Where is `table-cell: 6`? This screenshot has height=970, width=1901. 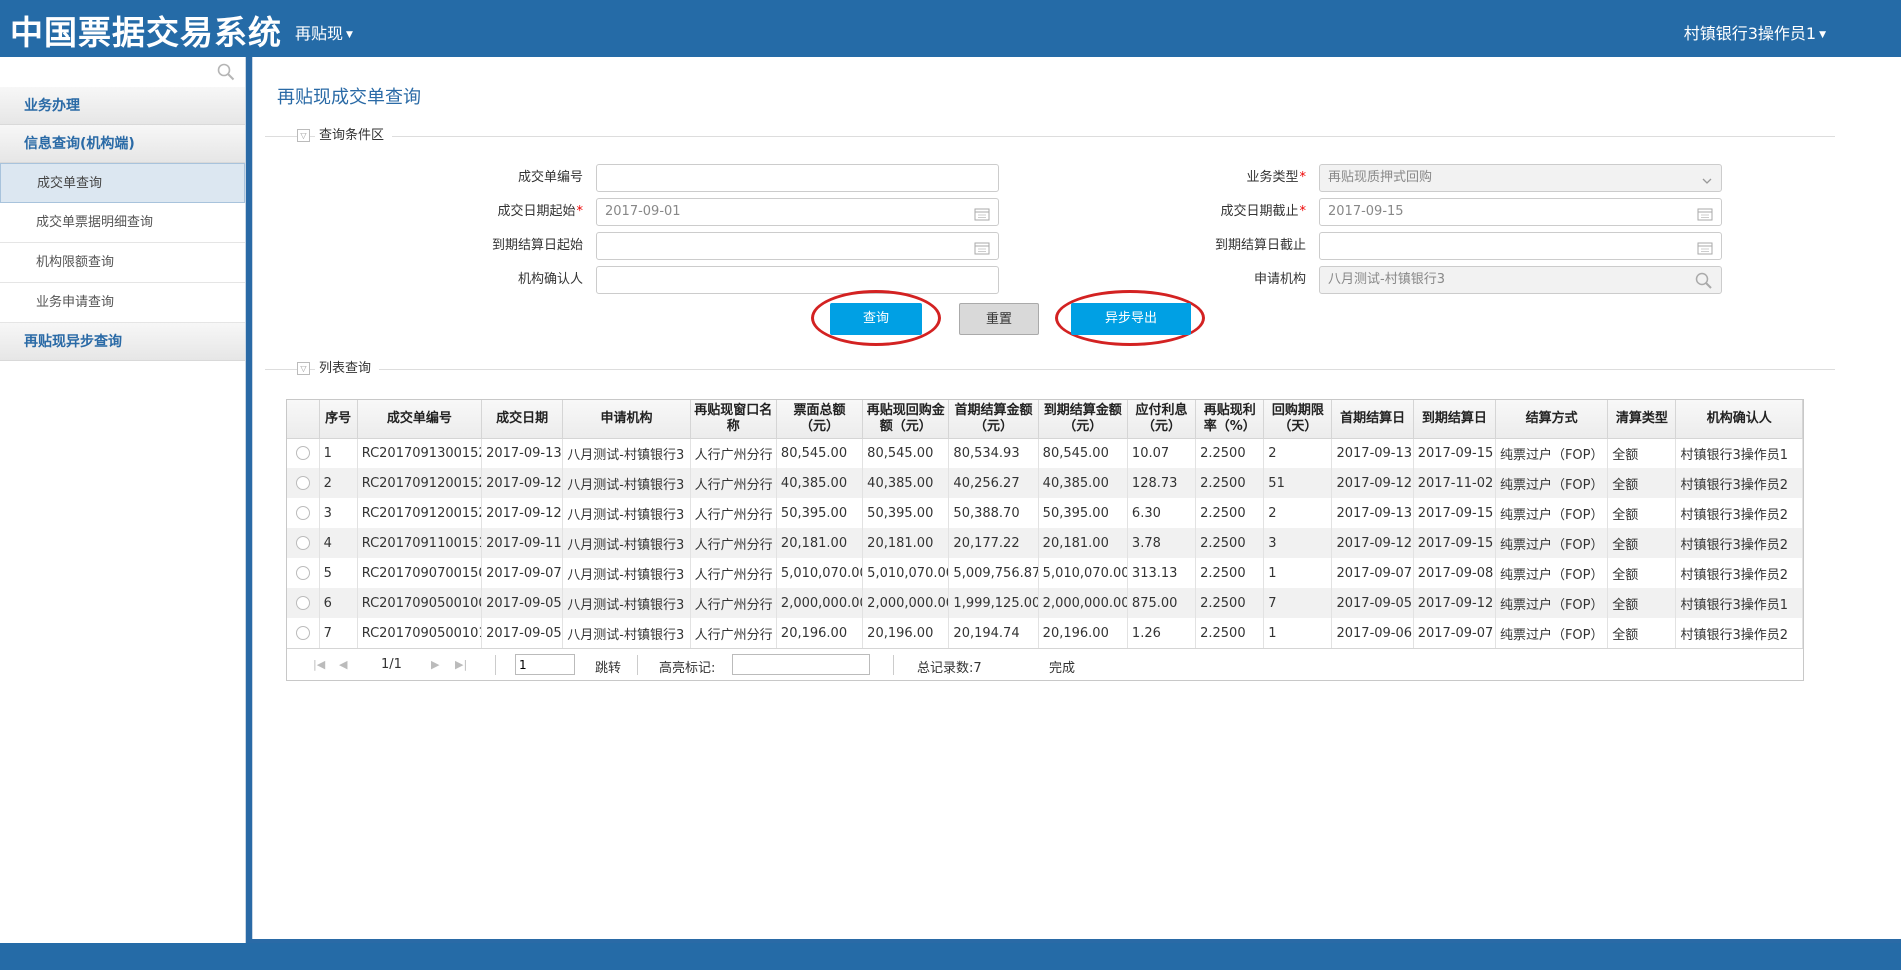 table-cell: 6 is located at coordinates (338, 603).